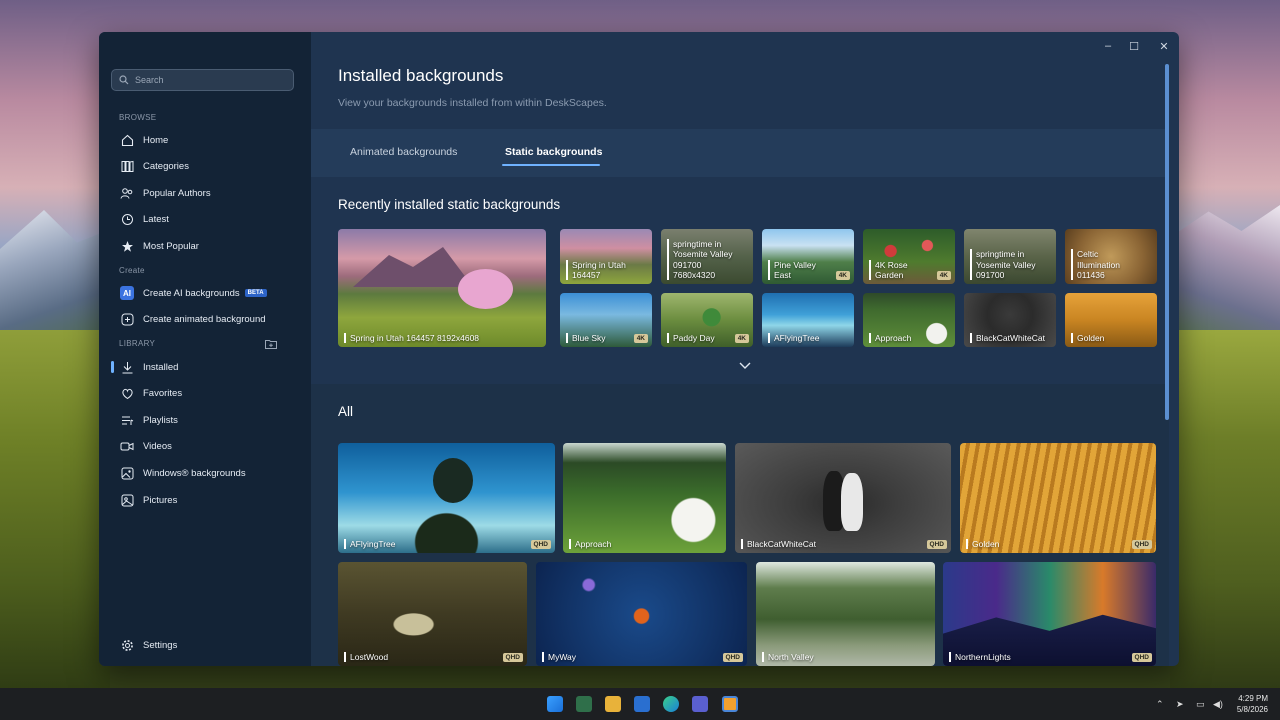  I want to click on minimize-button: –, so click(1108, 46).